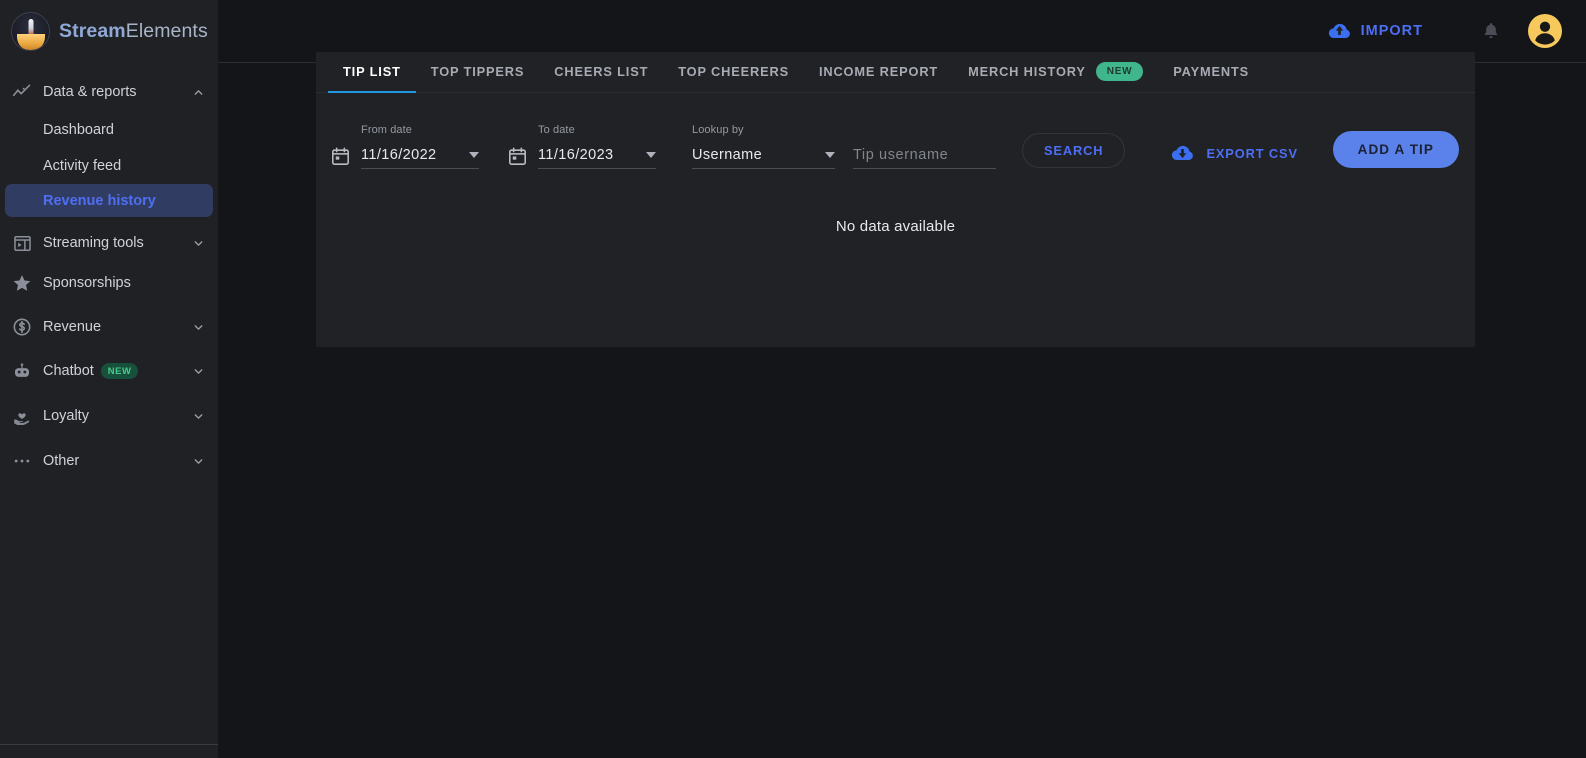  What do you see at coordinates (763, 146) in the screenshot?
I see `lookup-by-select: Lookup by Username` at bounding box center [763, 146].